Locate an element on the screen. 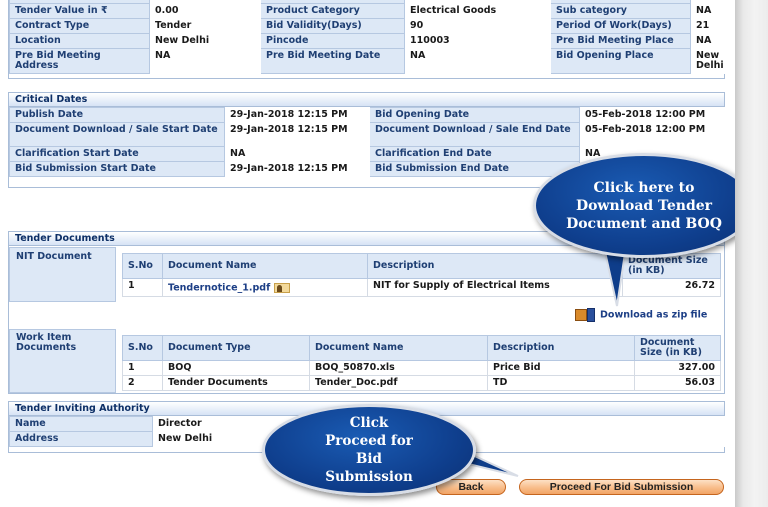 The width and height of the screenshot is (768, 507). contract-type-label: Contract Type is located at coordinates (79, 26).